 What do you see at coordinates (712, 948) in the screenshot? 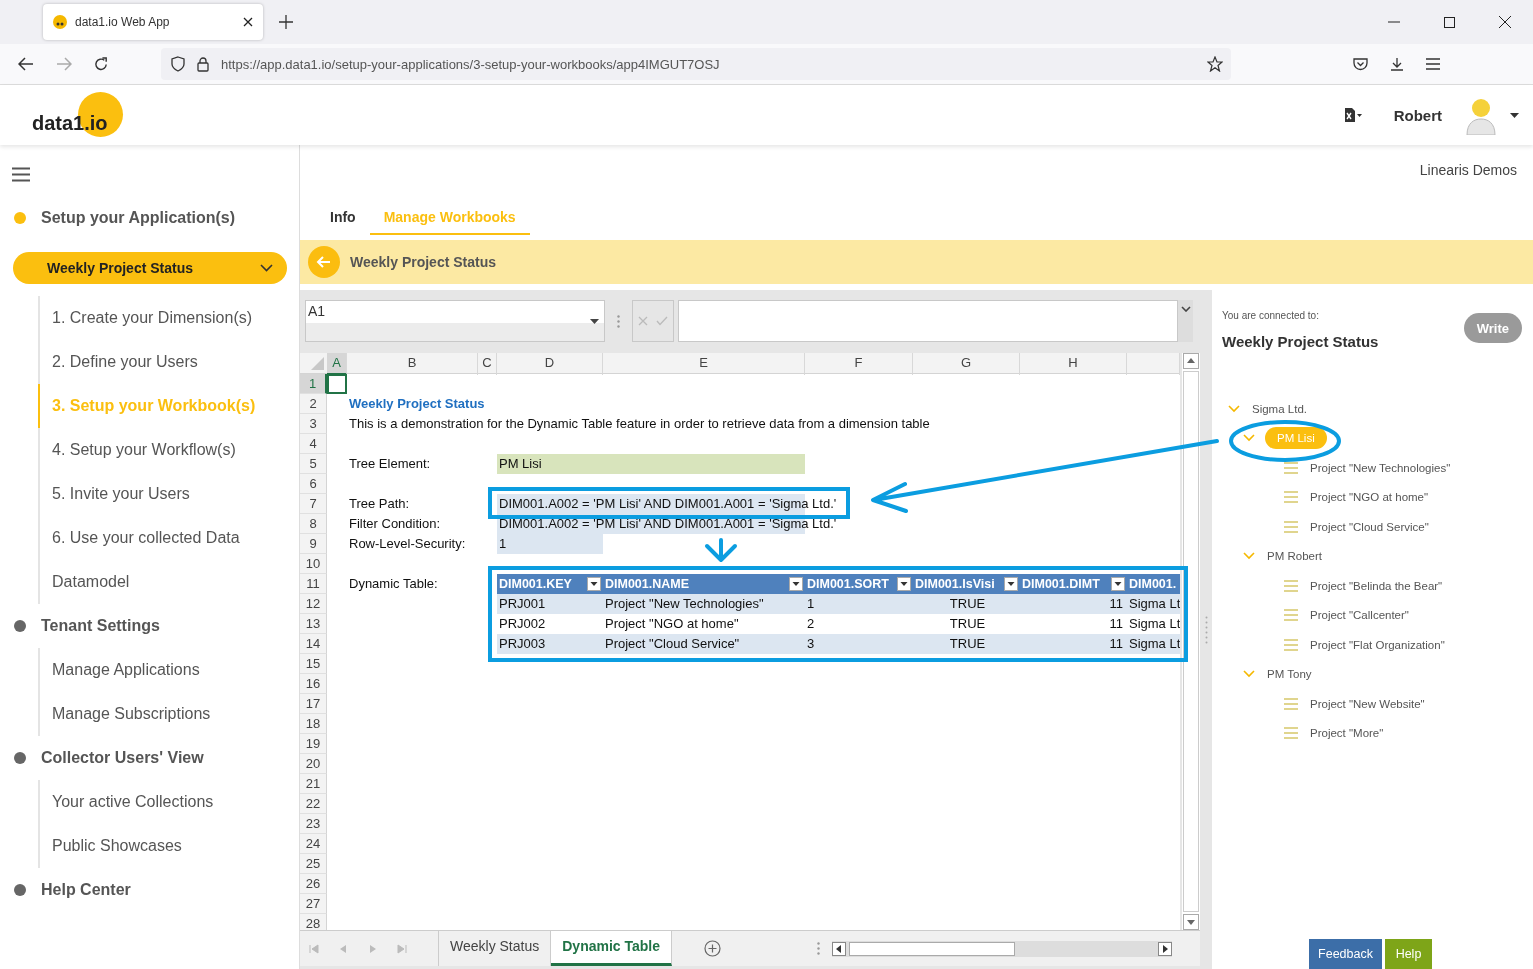
I see `add-sheet-icon` at bounding box center [712, 948].